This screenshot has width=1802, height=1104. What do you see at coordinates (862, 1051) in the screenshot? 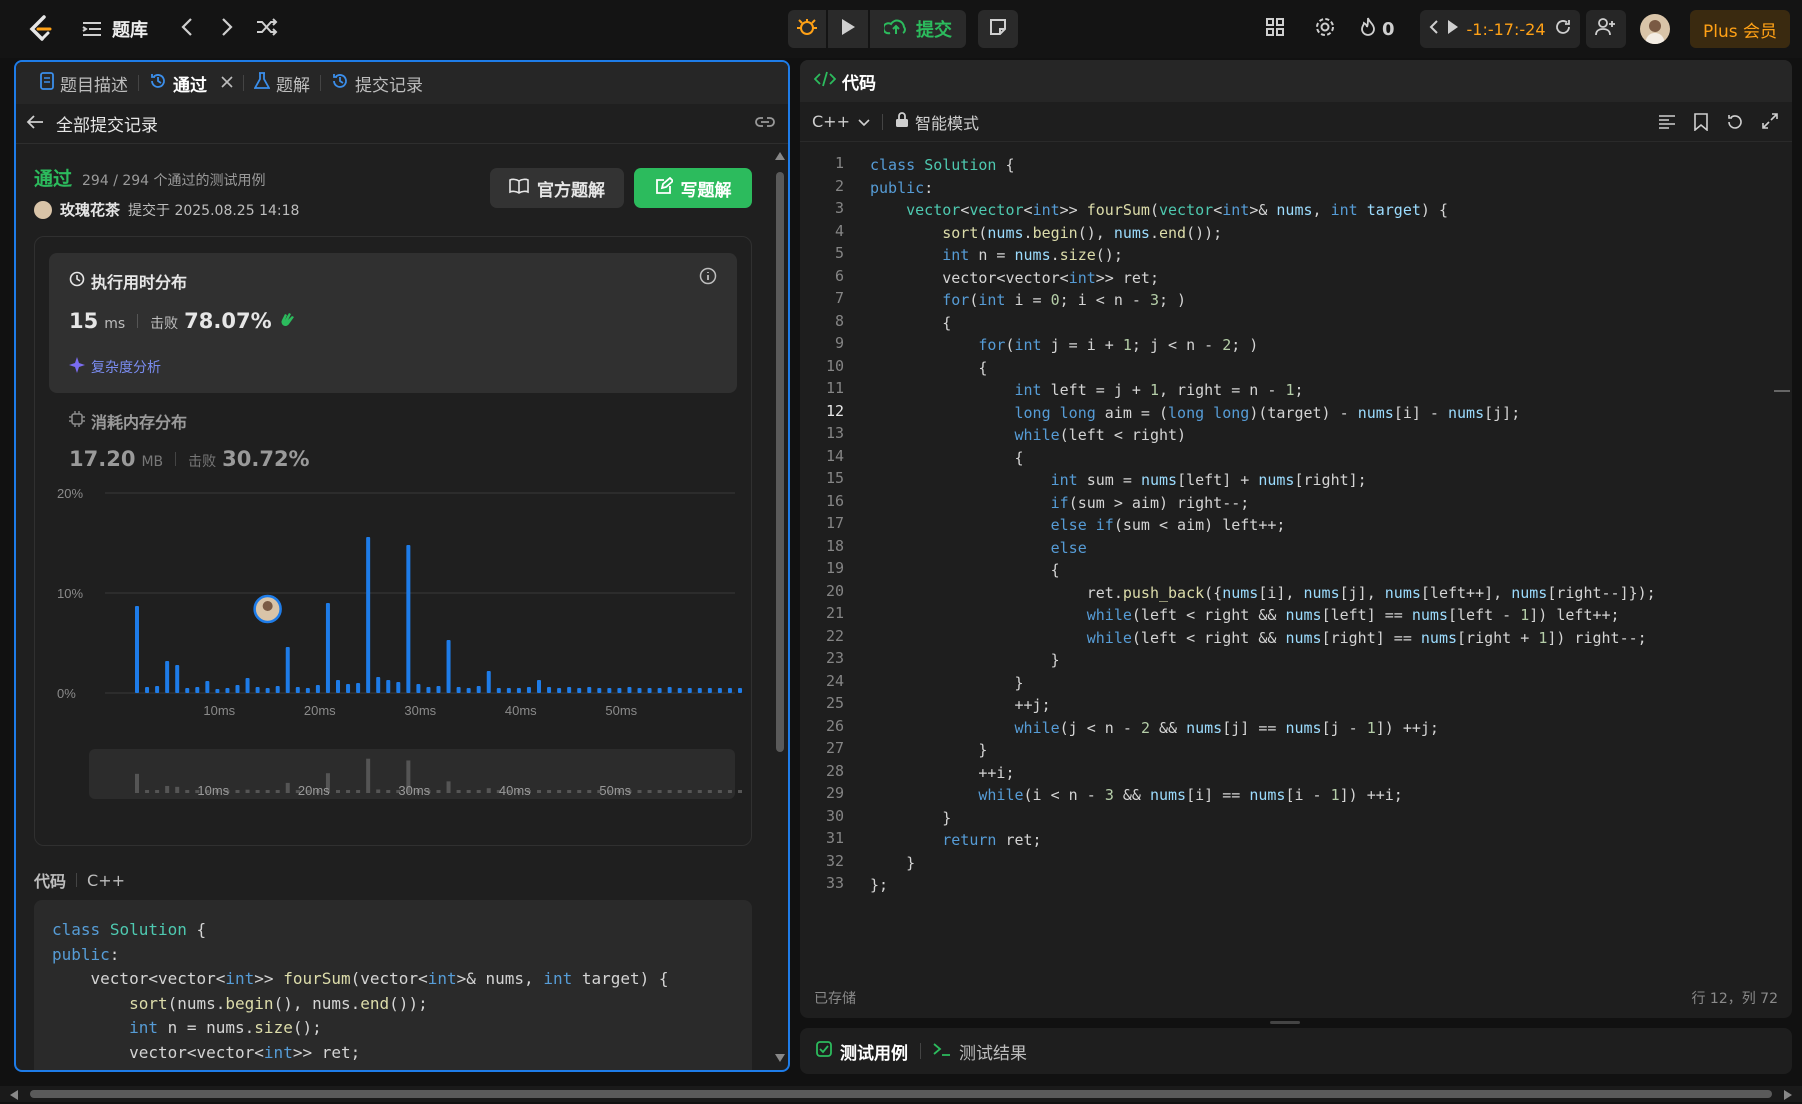
I see `tab-testcase: 测试用例` at bounding box center [862, 1051].